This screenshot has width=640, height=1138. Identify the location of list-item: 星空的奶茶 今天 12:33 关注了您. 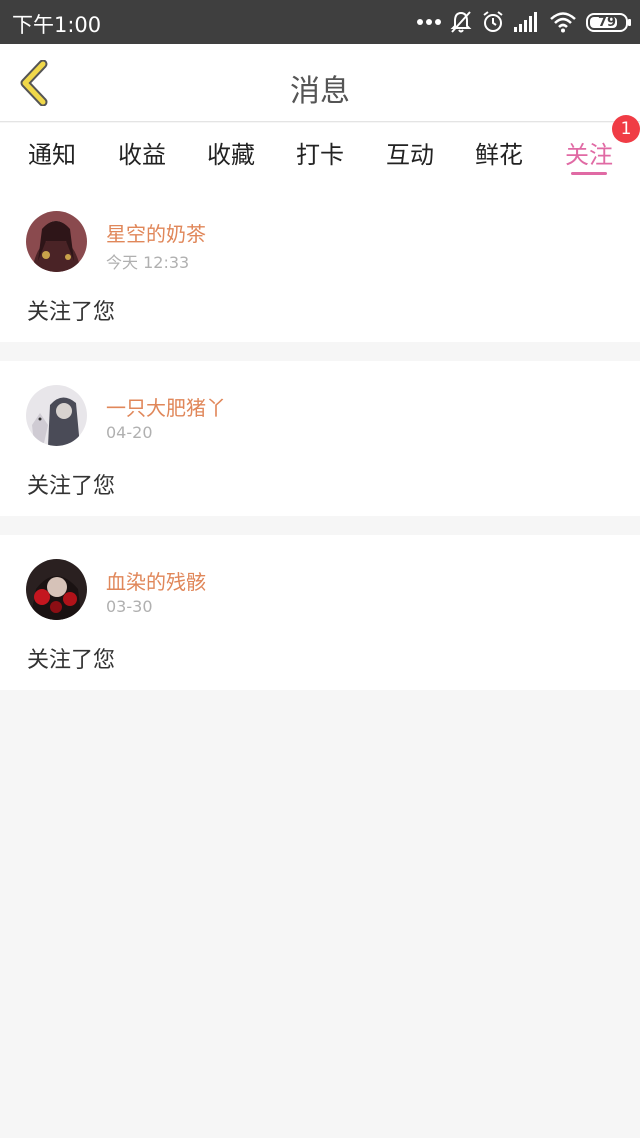
(320, 264).